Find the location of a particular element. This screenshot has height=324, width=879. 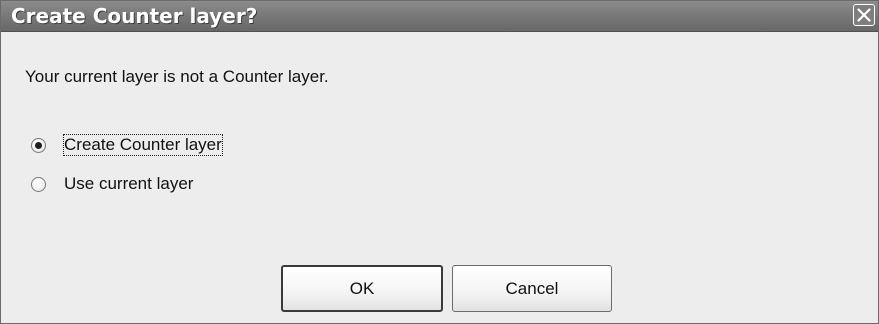

title-bar: Create Counter layer? is located at coordinates (439, 16).